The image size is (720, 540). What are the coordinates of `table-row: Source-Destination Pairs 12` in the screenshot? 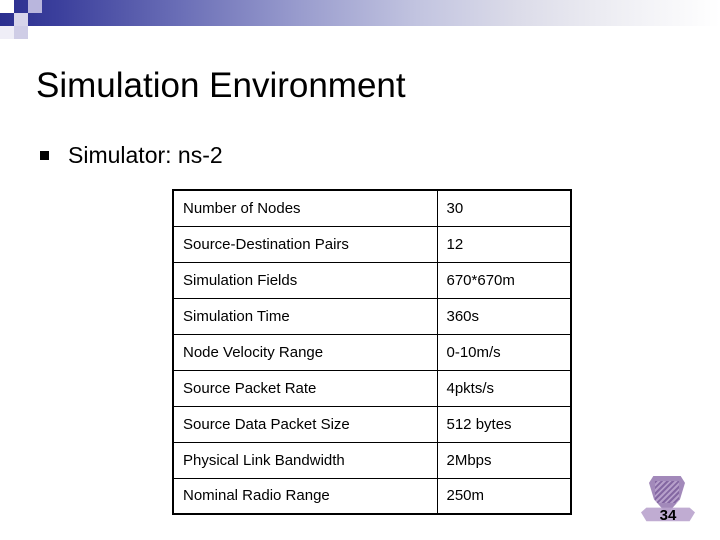 It's located at (372, 244).